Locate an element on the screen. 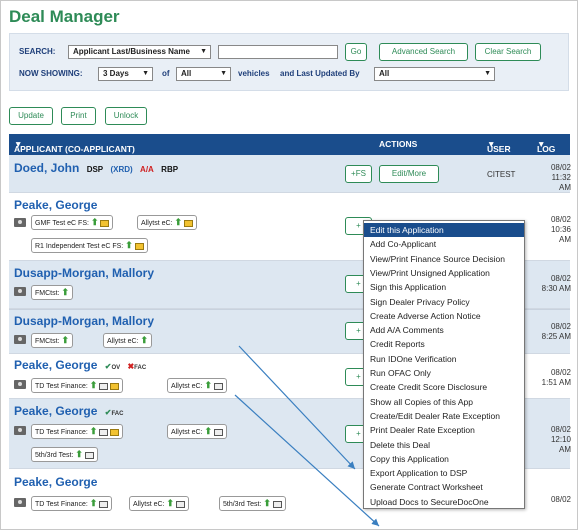 This screenshot has width=578, height=531. menu-item: Create Credit Score Disclosure is located at coordinates (444, 387).